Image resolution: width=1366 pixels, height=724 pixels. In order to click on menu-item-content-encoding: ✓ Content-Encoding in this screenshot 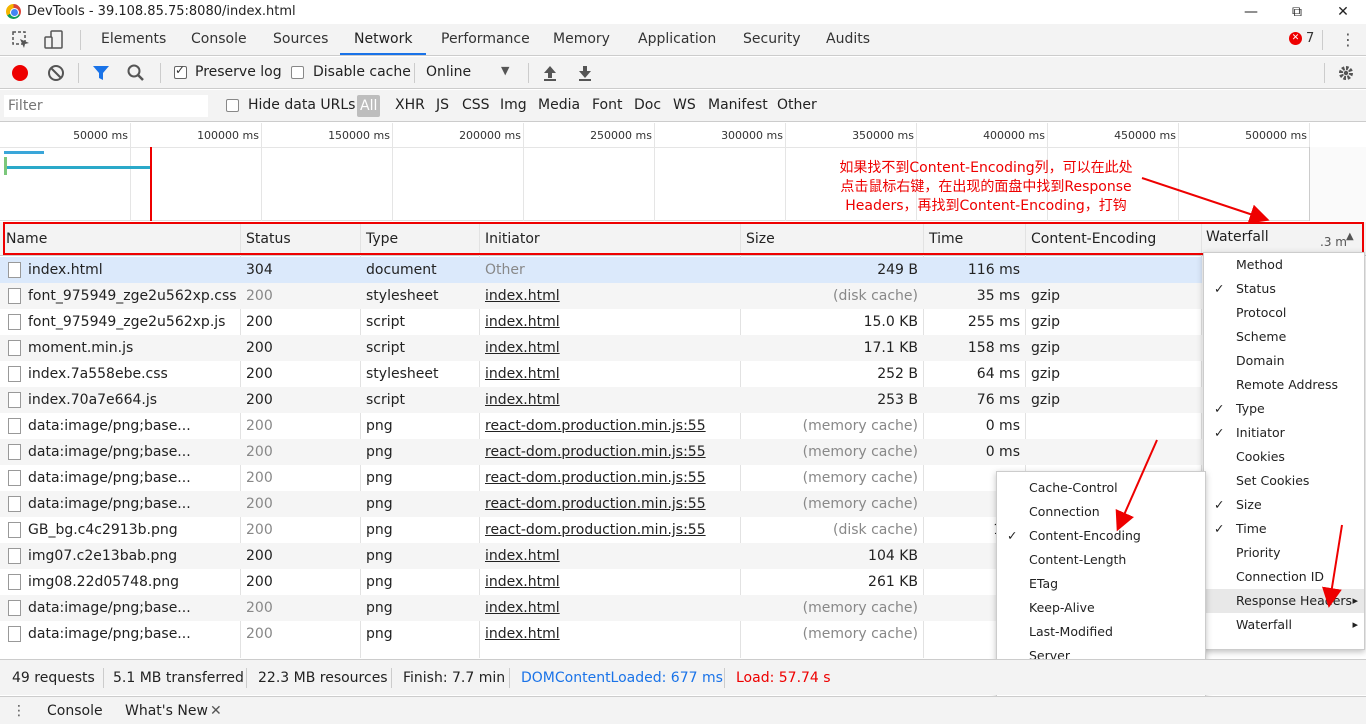, I will do `click(1101, 536)`.